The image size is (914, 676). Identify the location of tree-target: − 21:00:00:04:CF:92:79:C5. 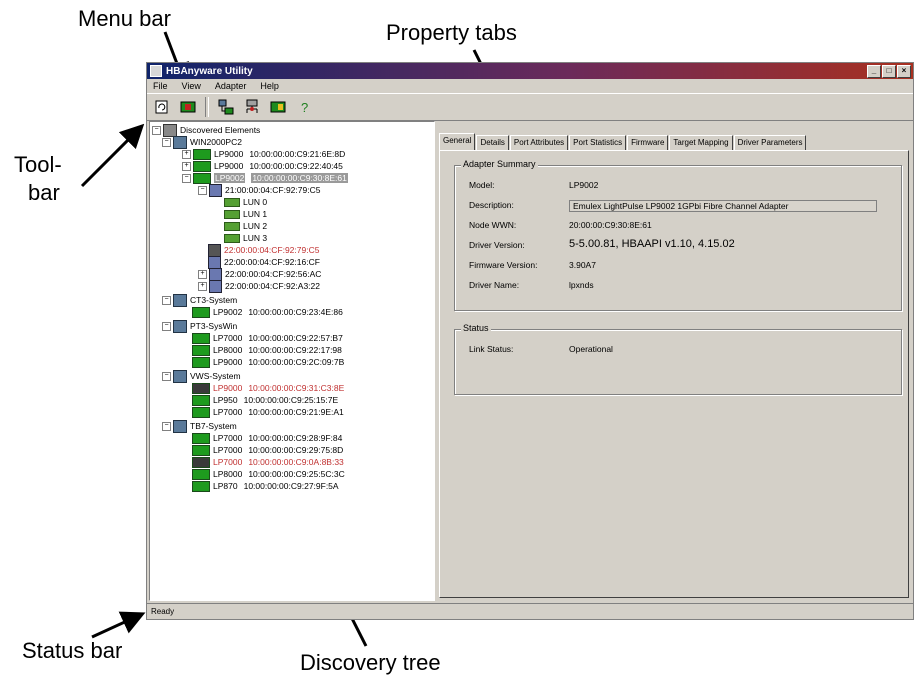
(259, 190).